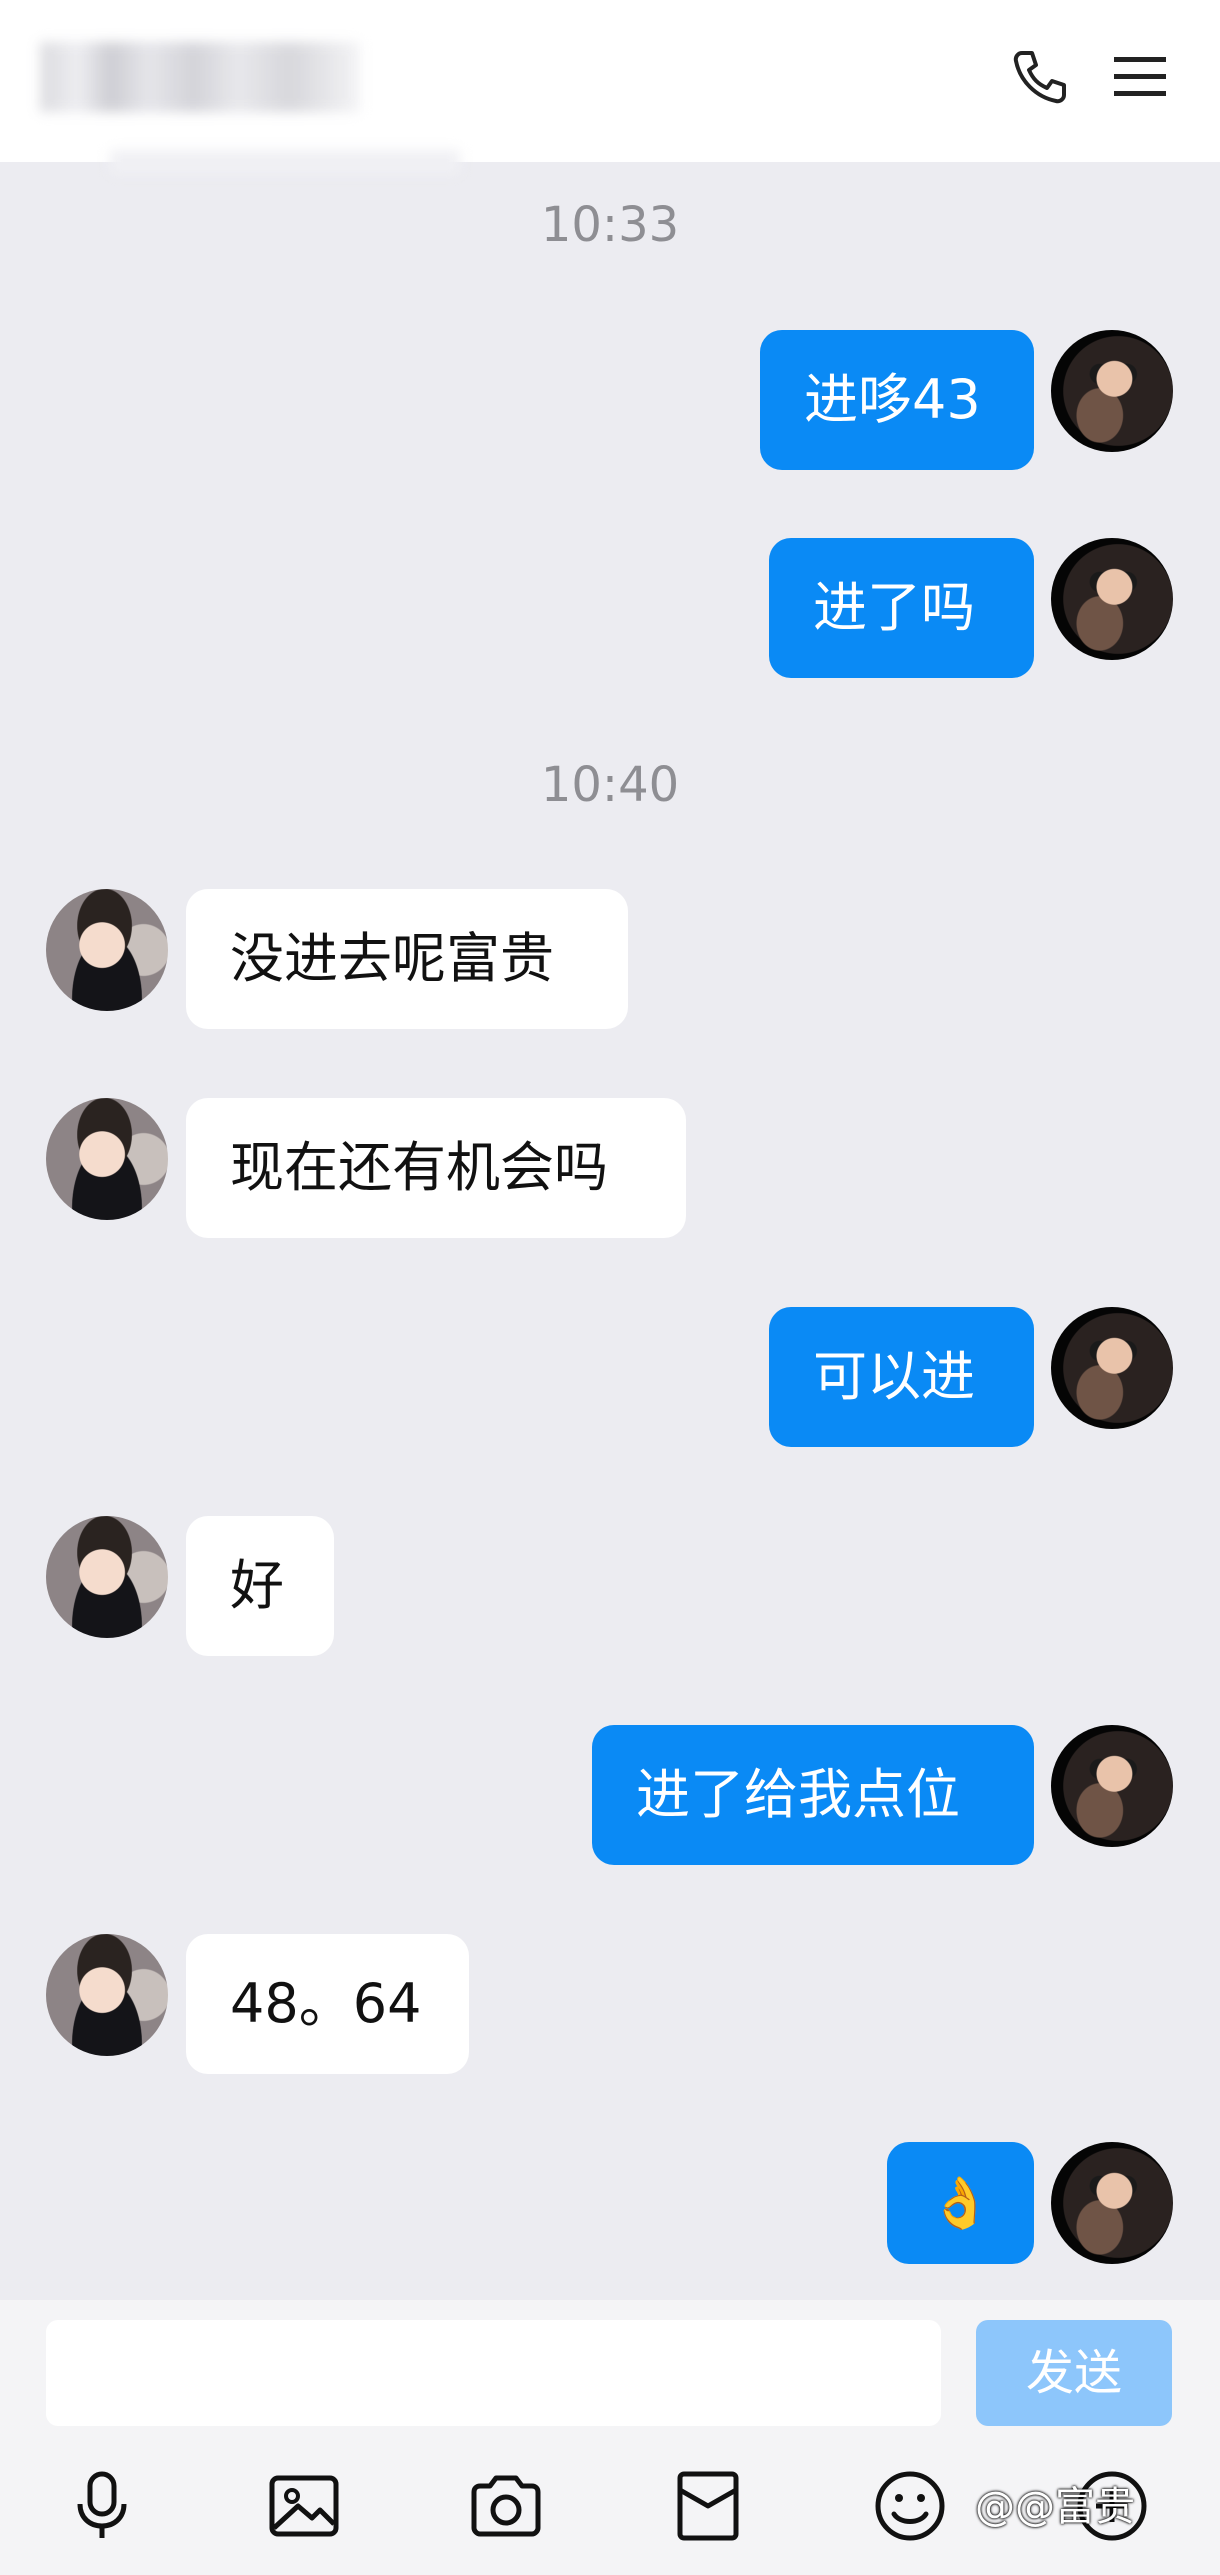 Image resolution: width=1220 pixels, height=2575 pixels. Describe the element at coordinates (1140, 77) in the screenshot. I see `hamburger-menu-icon` at that location.